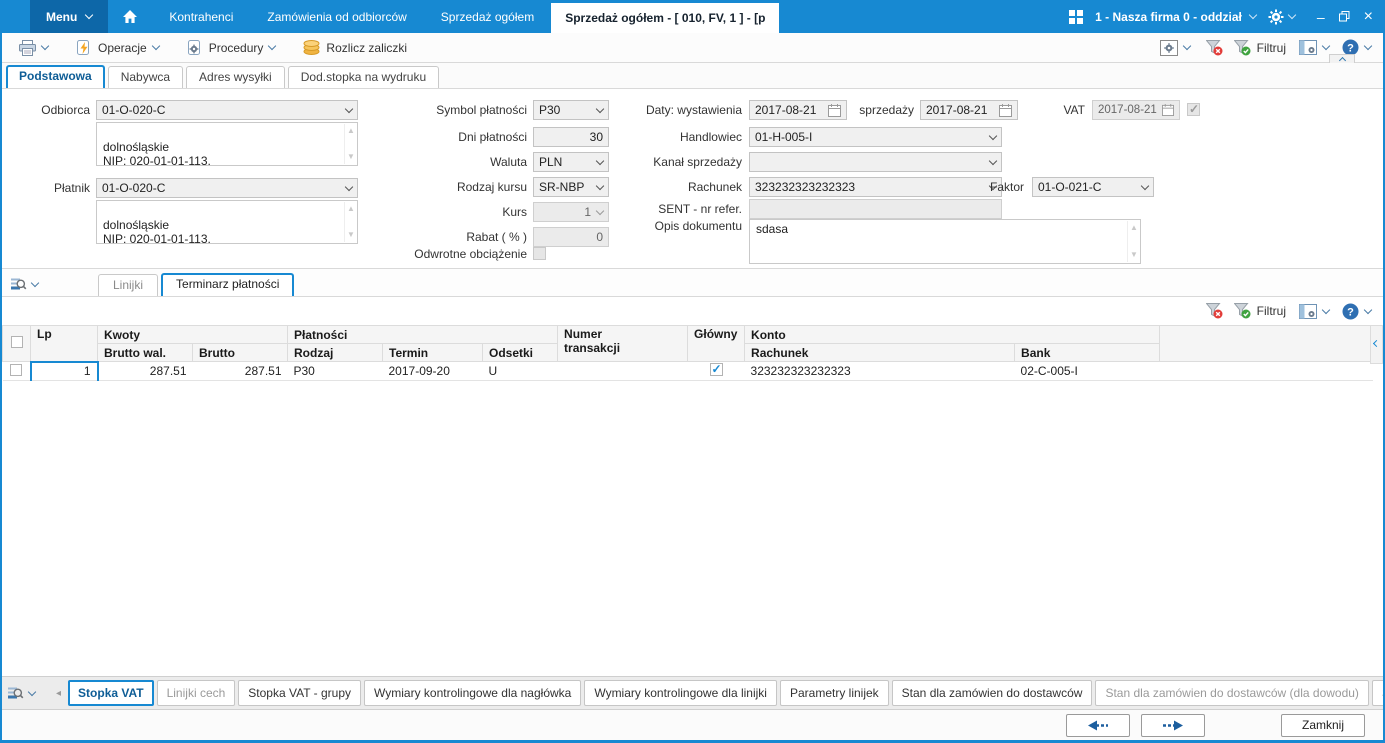  Describe the element at coordinates (992, 693) in the screenshot. I see `tab-stan-zamowien: Stan dla zamówien do dostawców` at that location.